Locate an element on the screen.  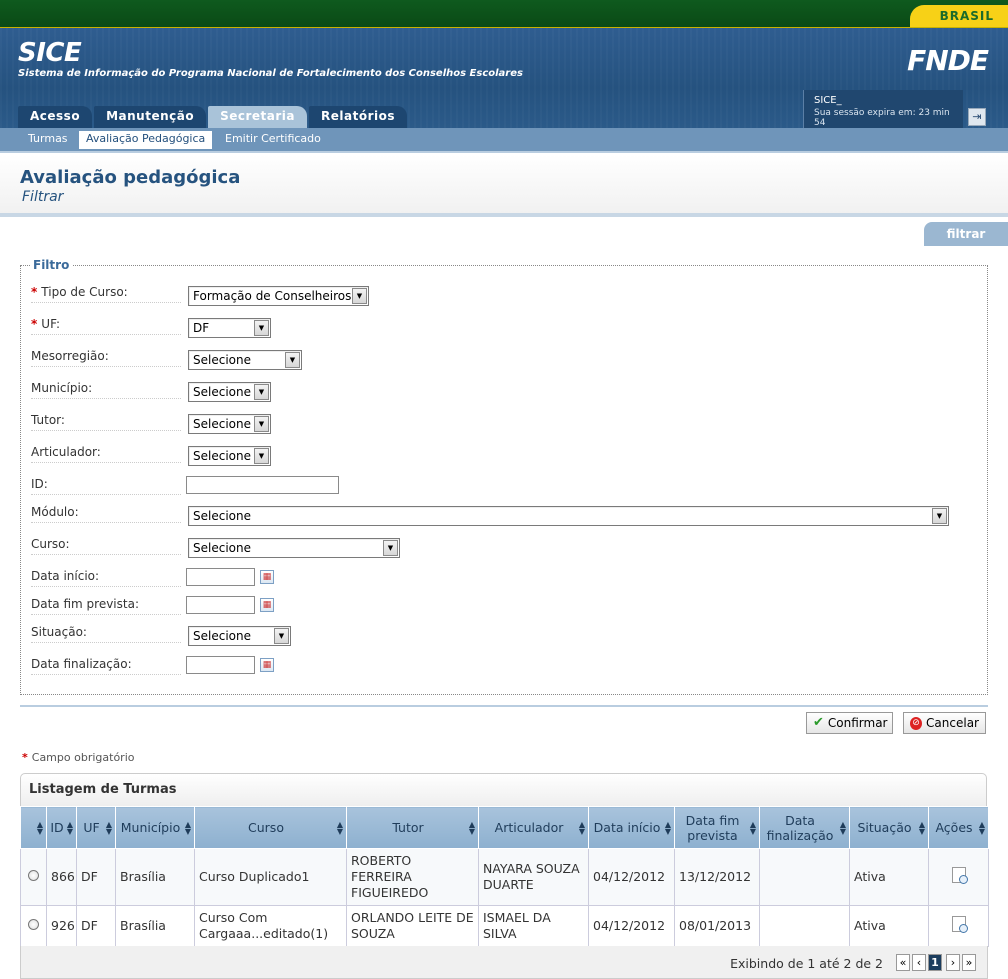
column-header-data-fim: Data fim prevista ▲ ▼ is located at coordinates (717, 827).